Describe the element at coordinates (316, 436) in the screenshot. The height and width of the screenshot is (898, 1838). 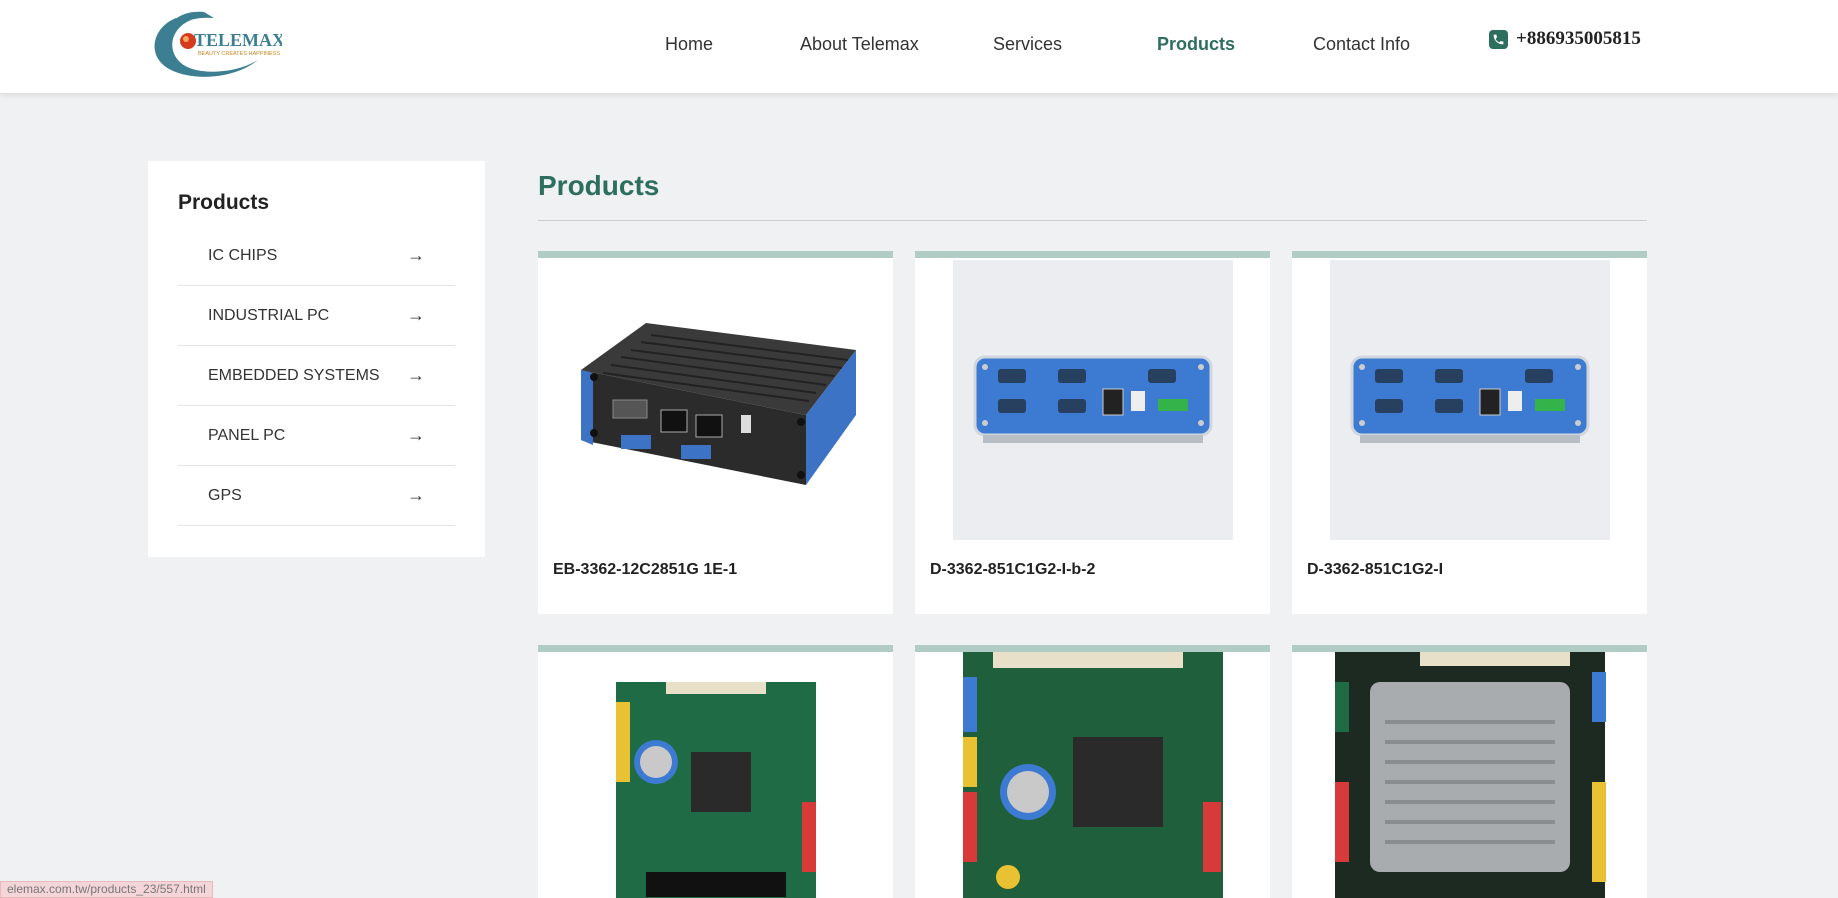
I see `category-panel-pc: PANEL PC →` at that location.